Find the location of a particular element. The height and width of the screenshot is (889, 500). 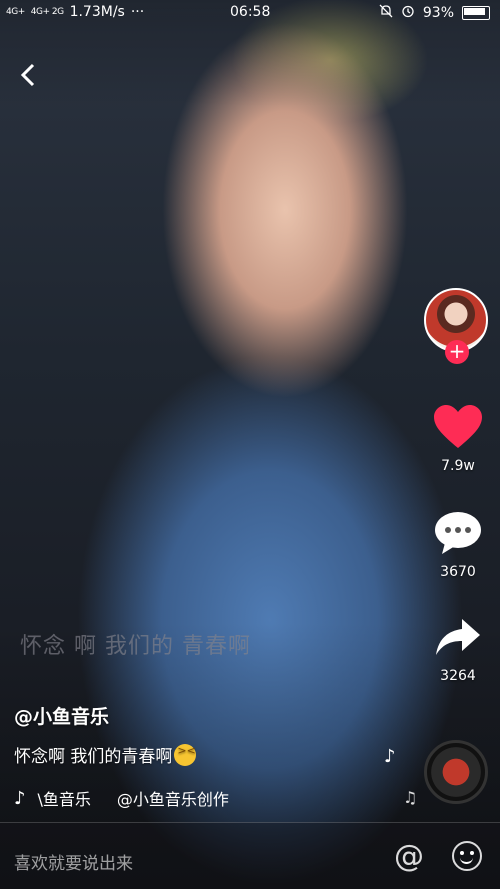

share-button: 3264 is located at coordinates (458, 648).